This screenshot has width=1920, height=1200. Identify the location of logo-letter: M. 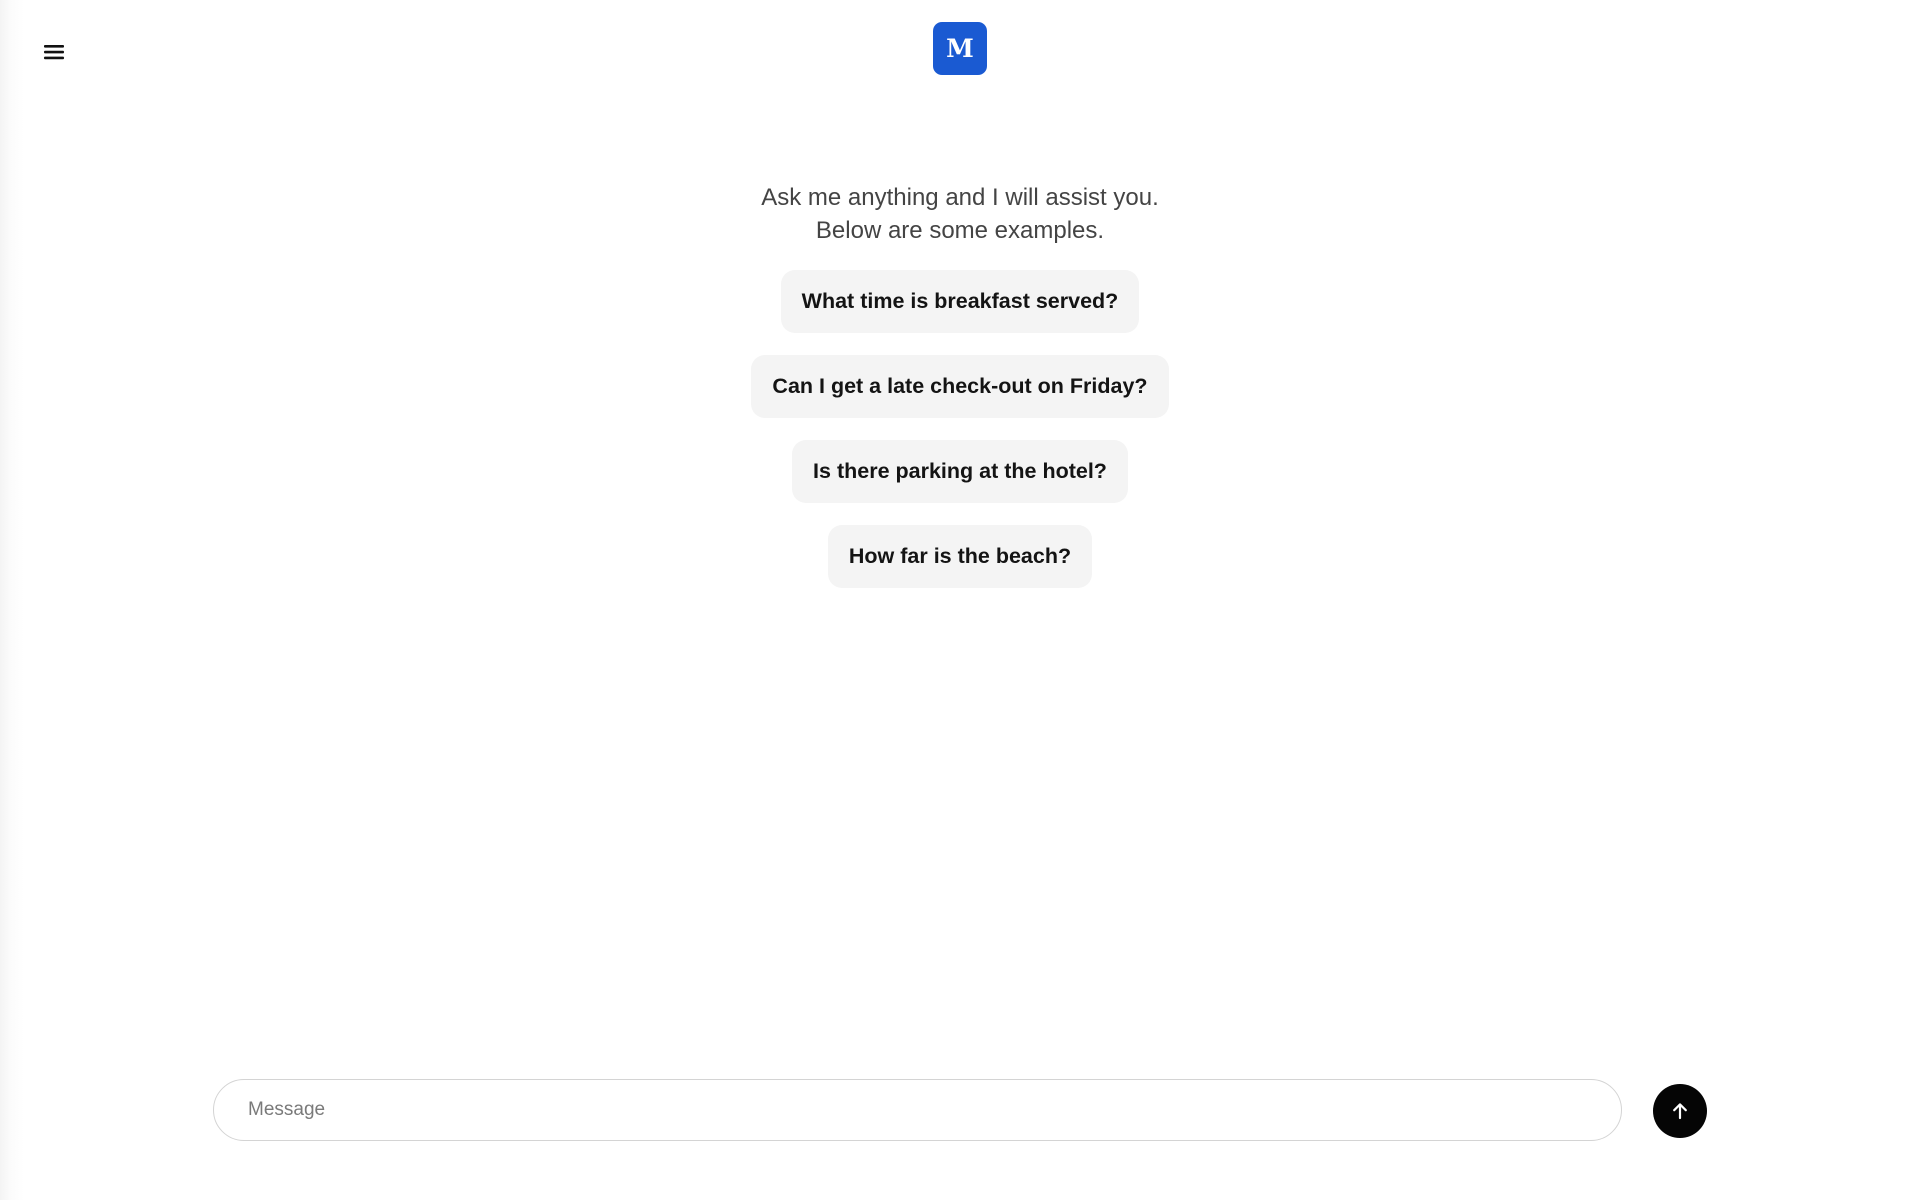
(960, 48).